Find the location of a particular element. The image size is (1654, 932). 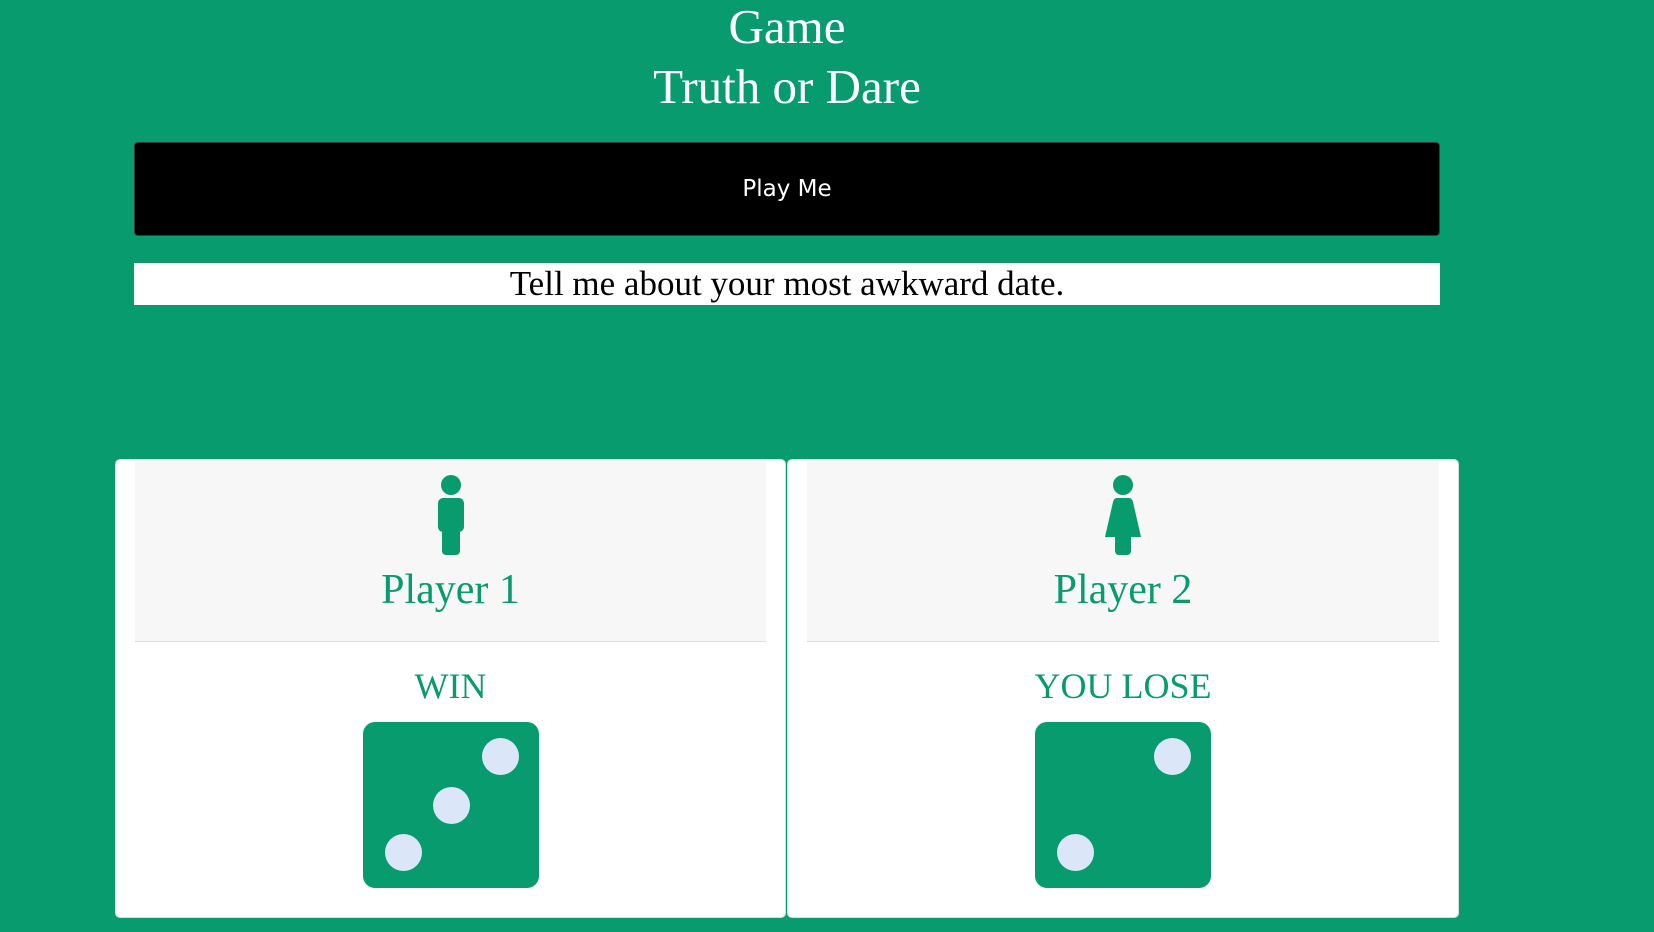

player-1-header: Player 1 is located at coordinates (450, 551).